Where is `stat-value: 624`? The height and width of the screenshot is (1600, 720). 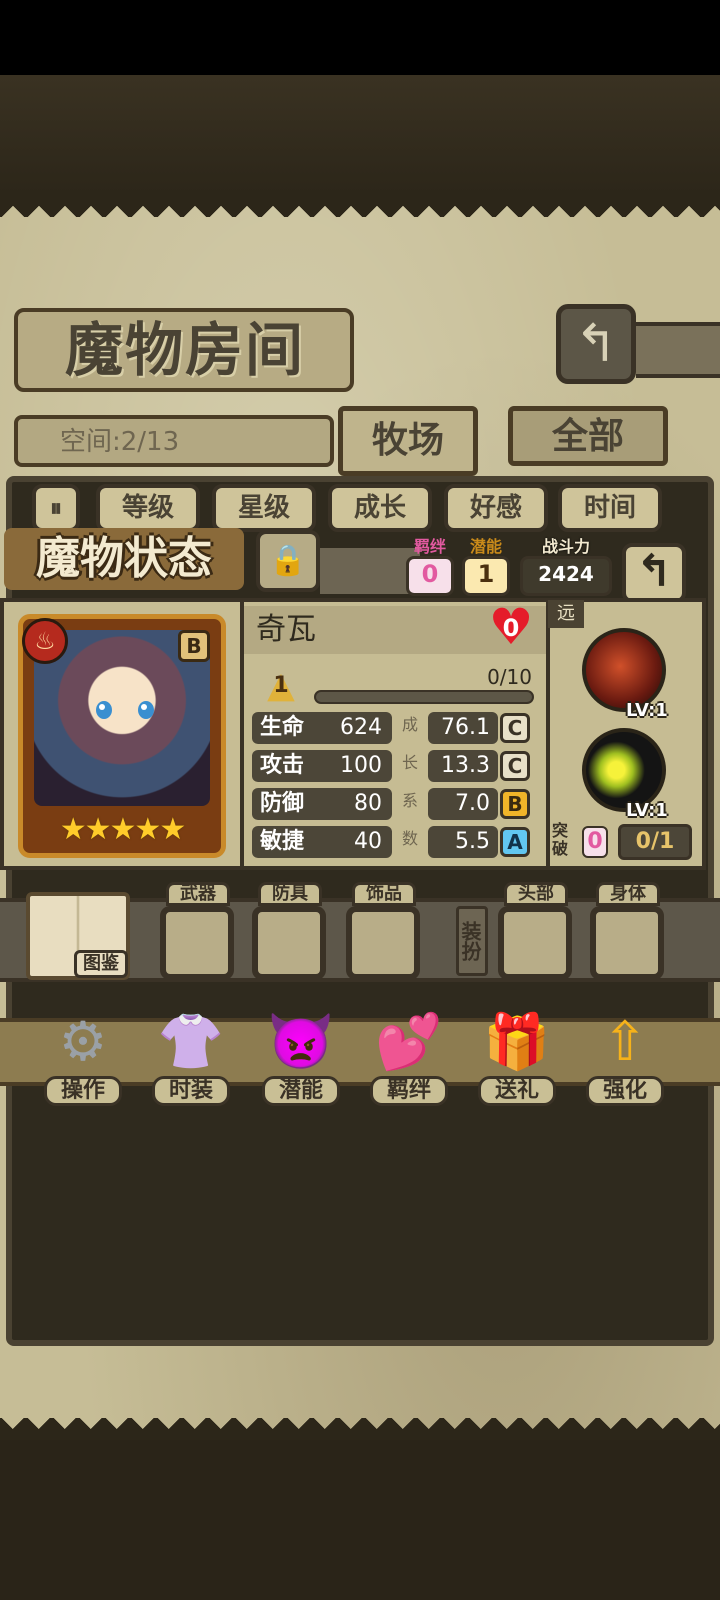
stat-value: 624 is located at coordinates (361, 727).